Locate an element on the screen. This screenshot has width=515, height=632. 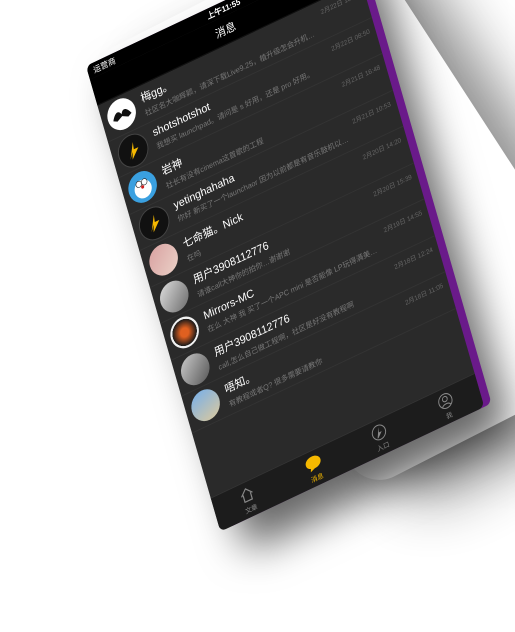
doraemon-icon is located at coordinates (143, 188).